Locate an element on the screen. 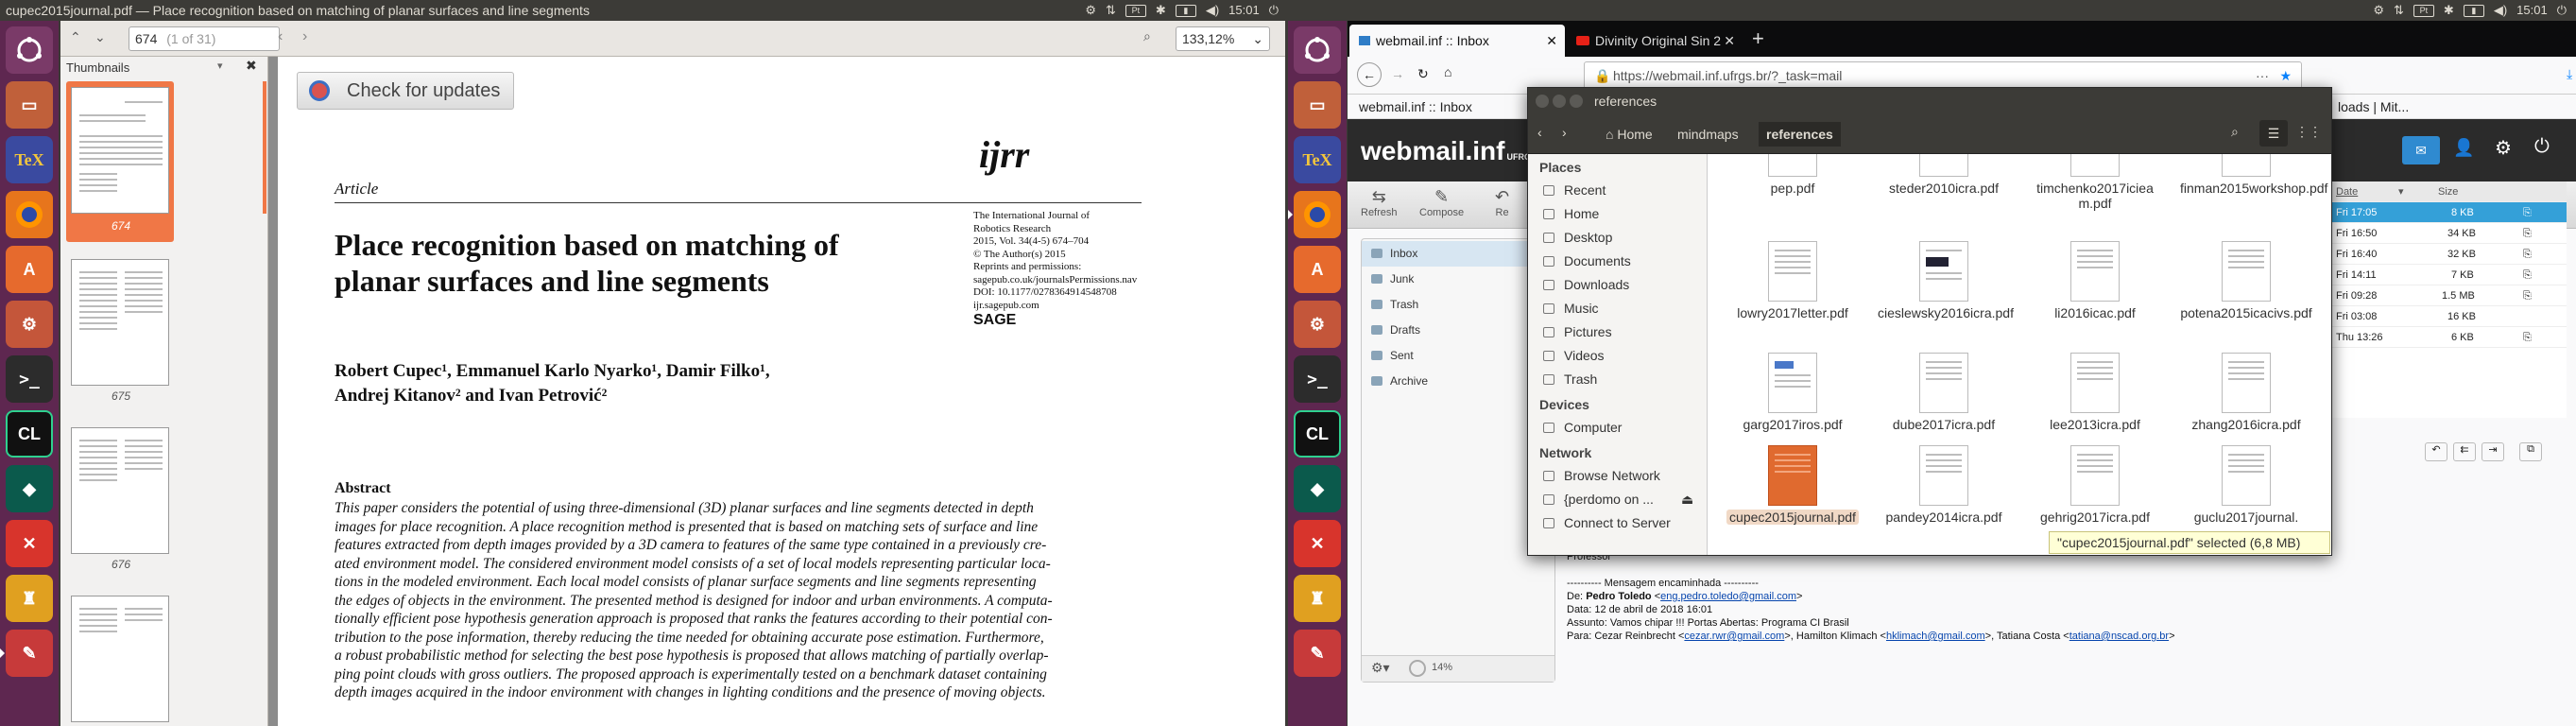 The width and height of the screenshot is (2576, 726). table-row: Fri 09:28 1.5 MB ⎘ is located at coordinates (2448, 295).